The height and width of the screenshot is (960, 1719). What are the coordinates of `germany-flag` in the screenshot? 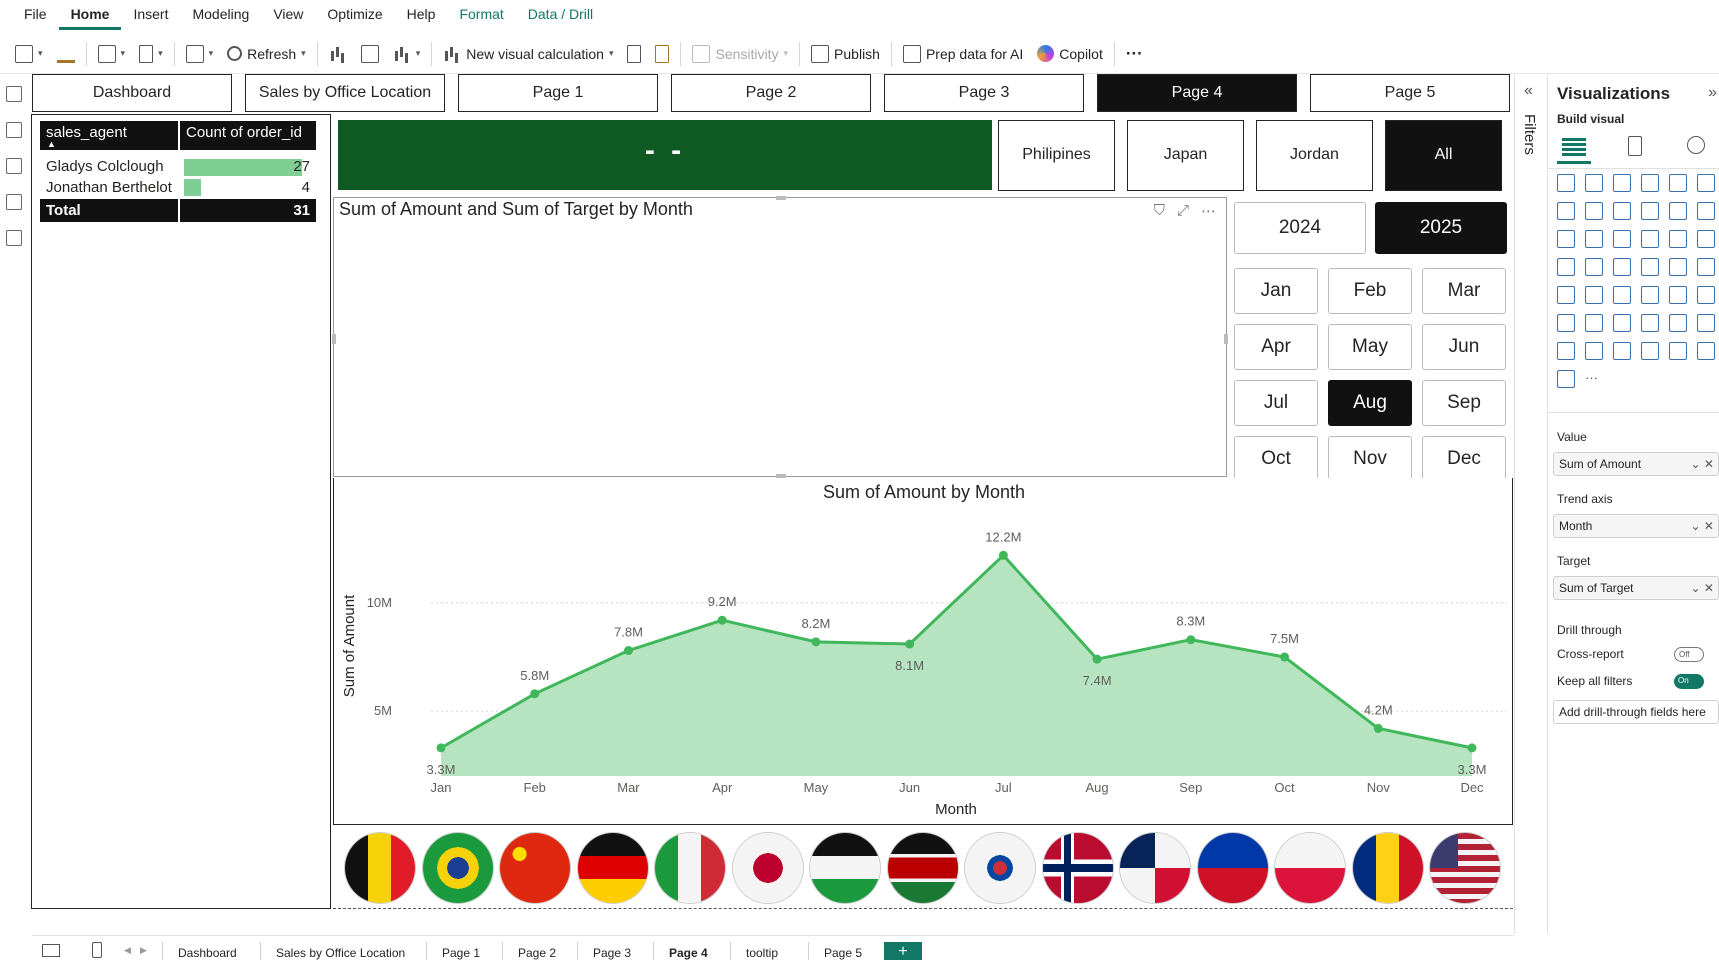 It's located at (612, 868).